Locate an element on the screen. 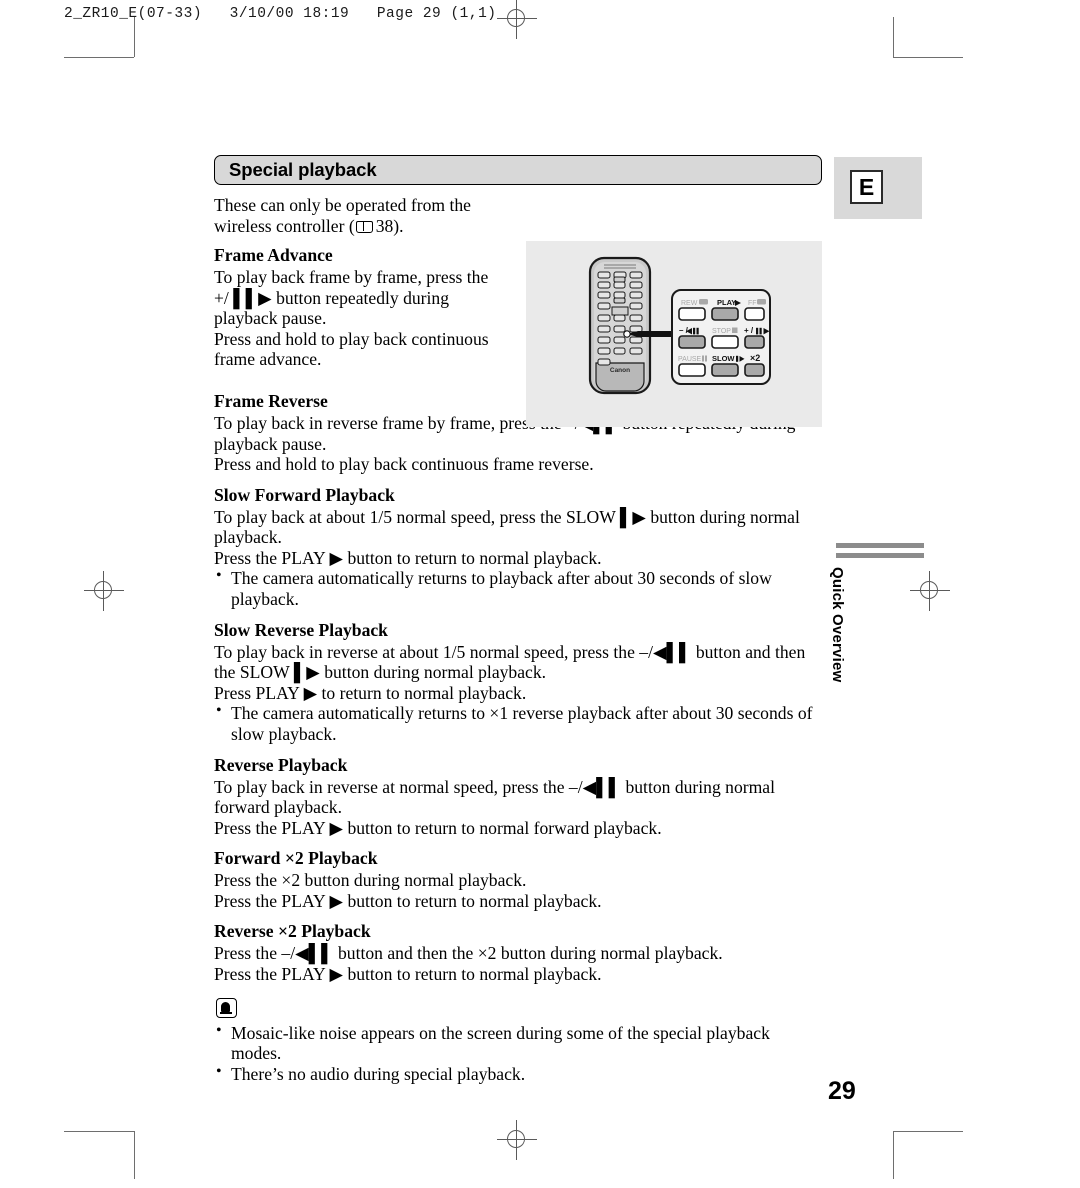  registration-mark-left is located at coordinates (104, 591).